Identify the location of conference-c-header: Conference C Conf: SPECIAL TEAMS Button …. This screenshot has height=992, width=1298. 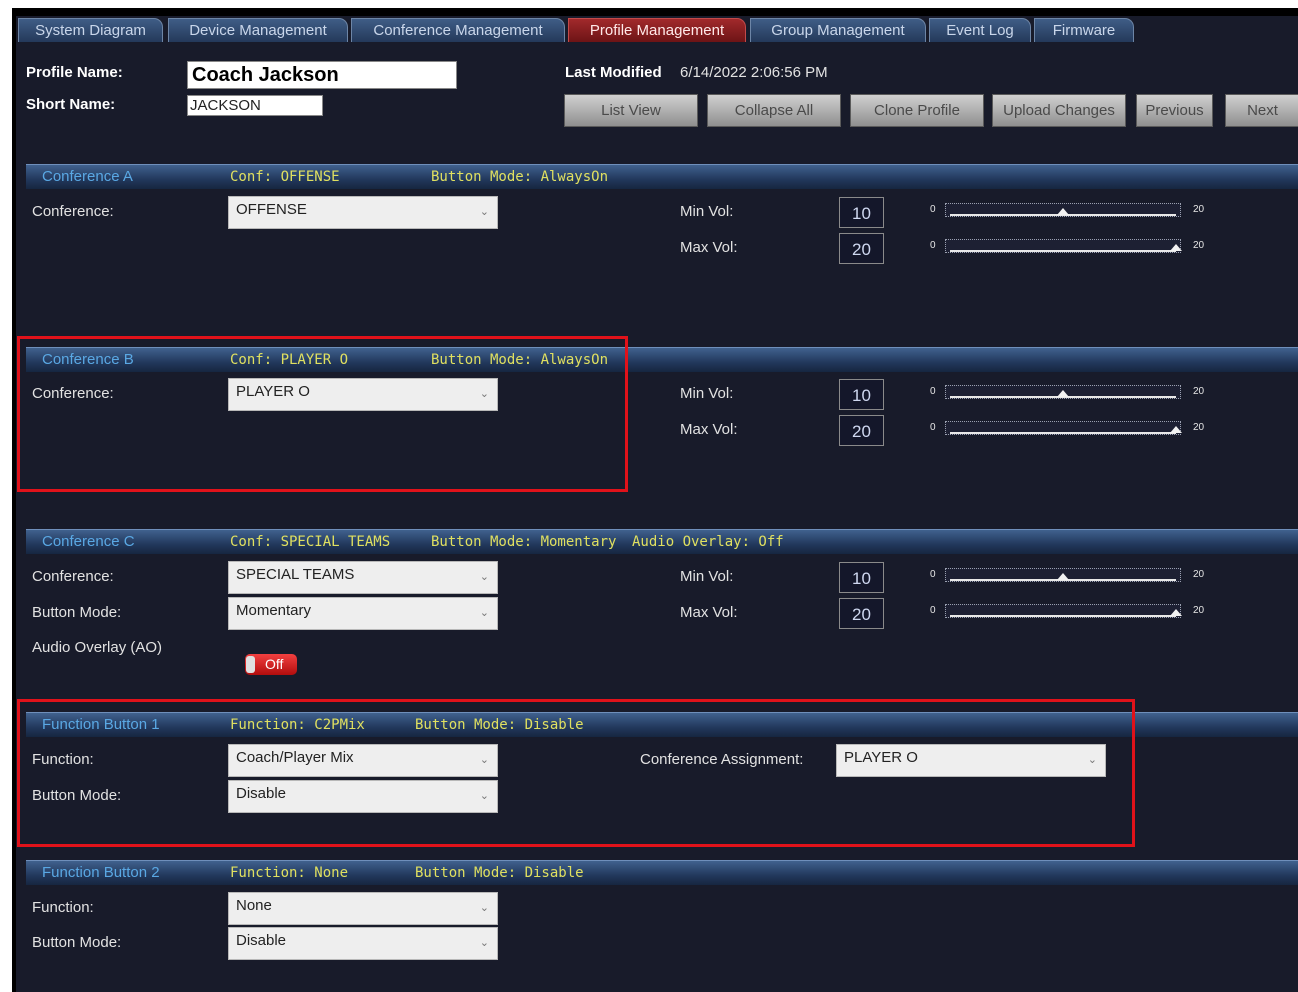
(662, 541).